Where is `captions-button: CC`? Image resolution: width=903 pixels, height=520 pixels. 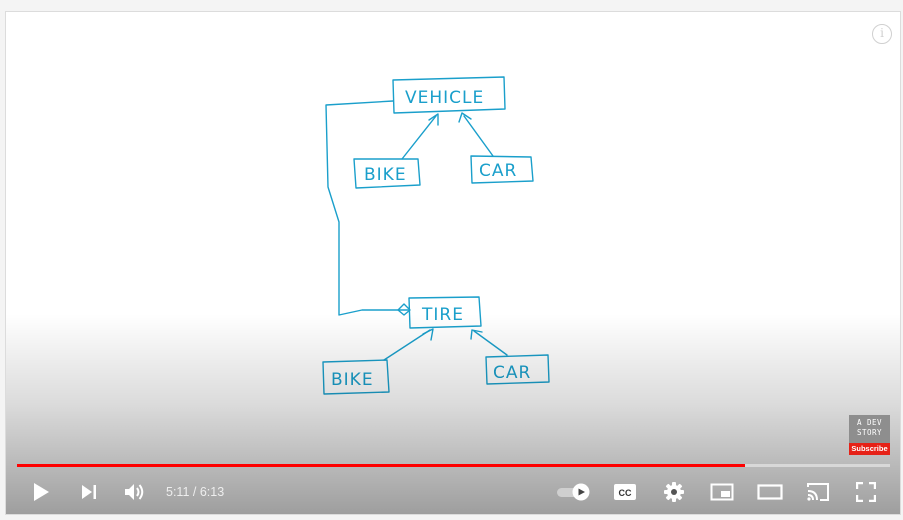 captions-button: CC is located at coordinates (625, 492).